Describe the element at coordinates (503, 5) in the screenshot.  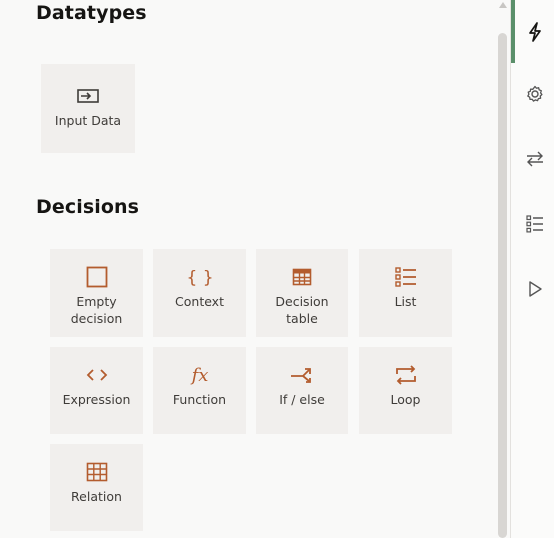
I see `scroll-up-arrow-icon` at that location.